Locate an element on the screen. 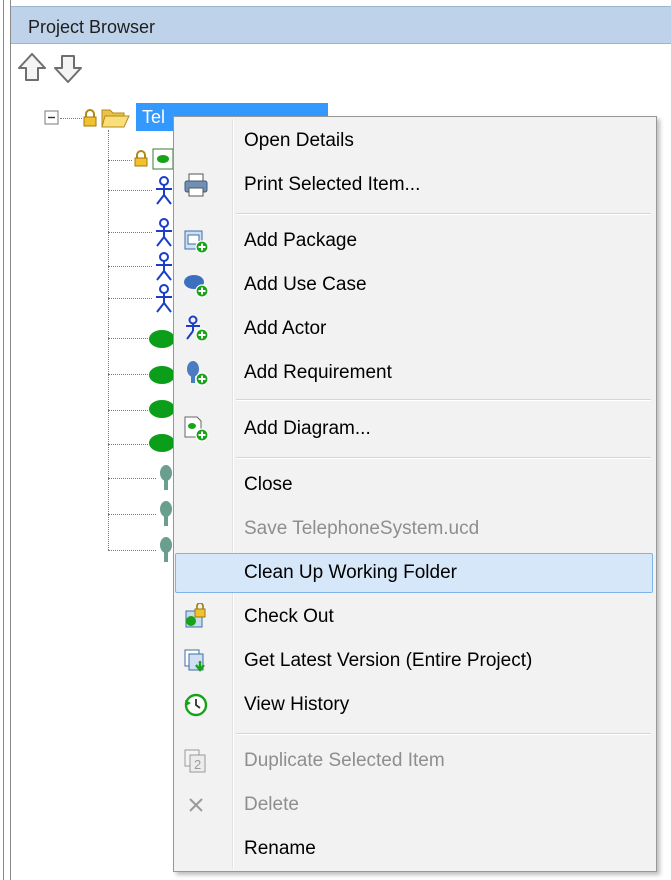  menu-item-label: View History is located at coordinates (297, 704).